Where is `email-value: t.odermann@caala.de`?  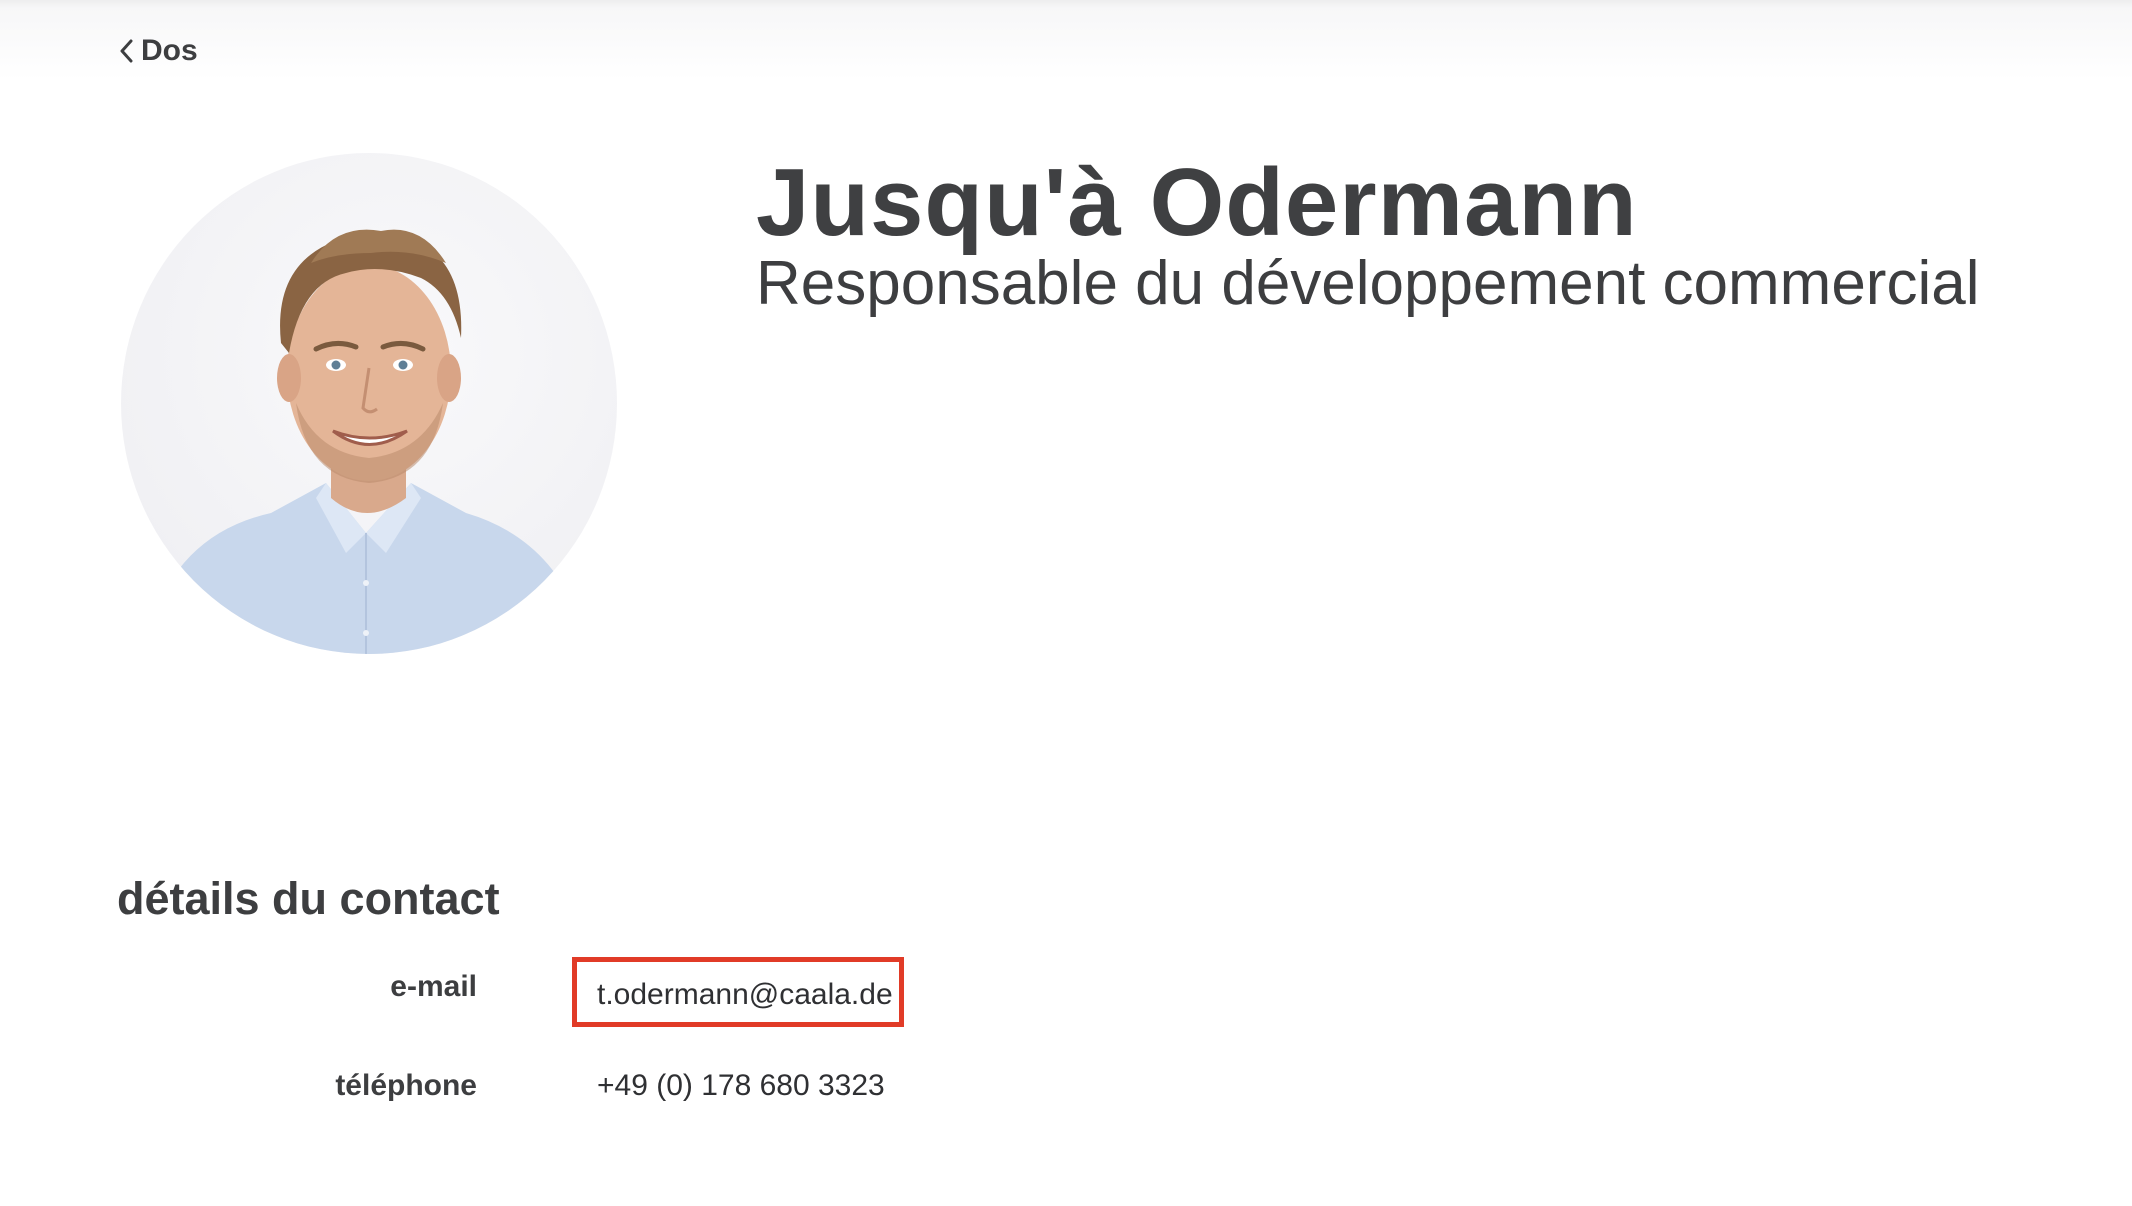 email-value: t.odermann@caala.de is located at coordinates (745, 995).